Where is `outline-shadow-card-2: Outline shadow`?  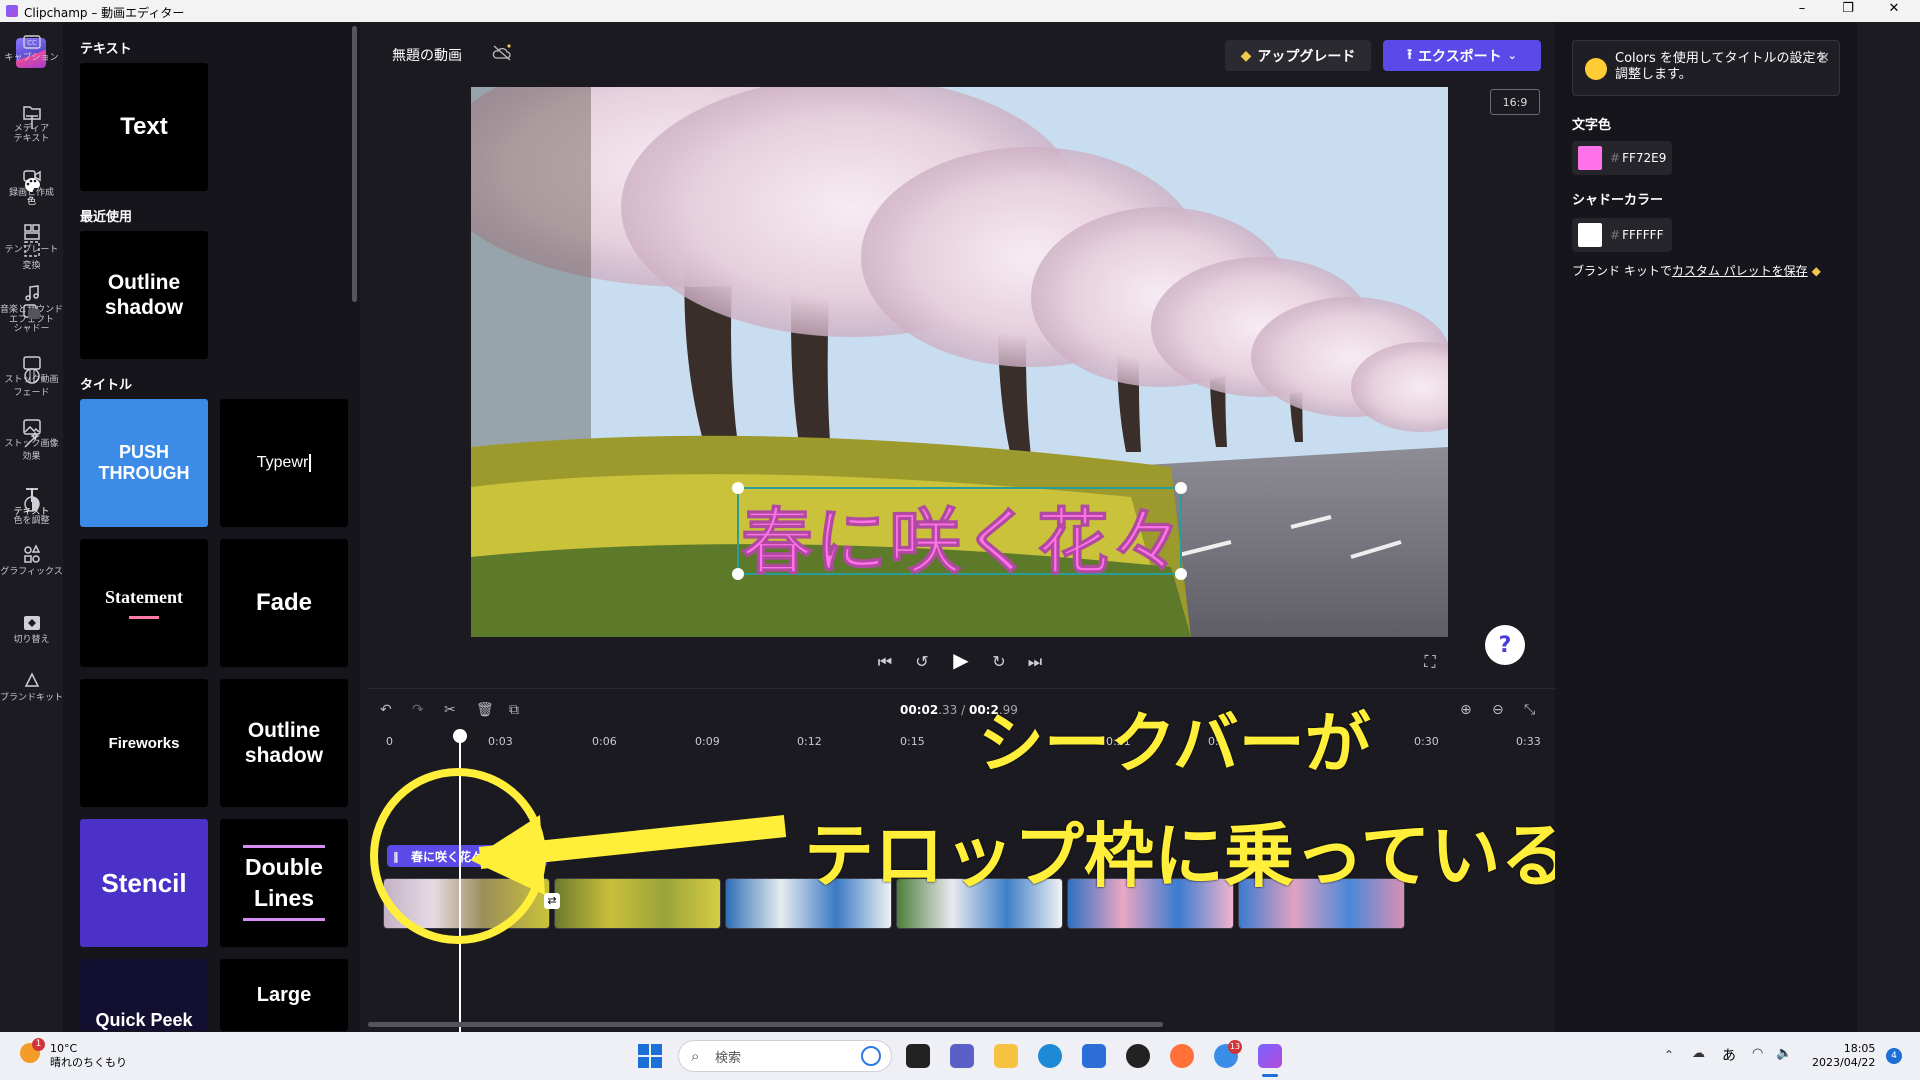
outline-shadow-card-2: Outline shadow is located at coordinates (284, 743).